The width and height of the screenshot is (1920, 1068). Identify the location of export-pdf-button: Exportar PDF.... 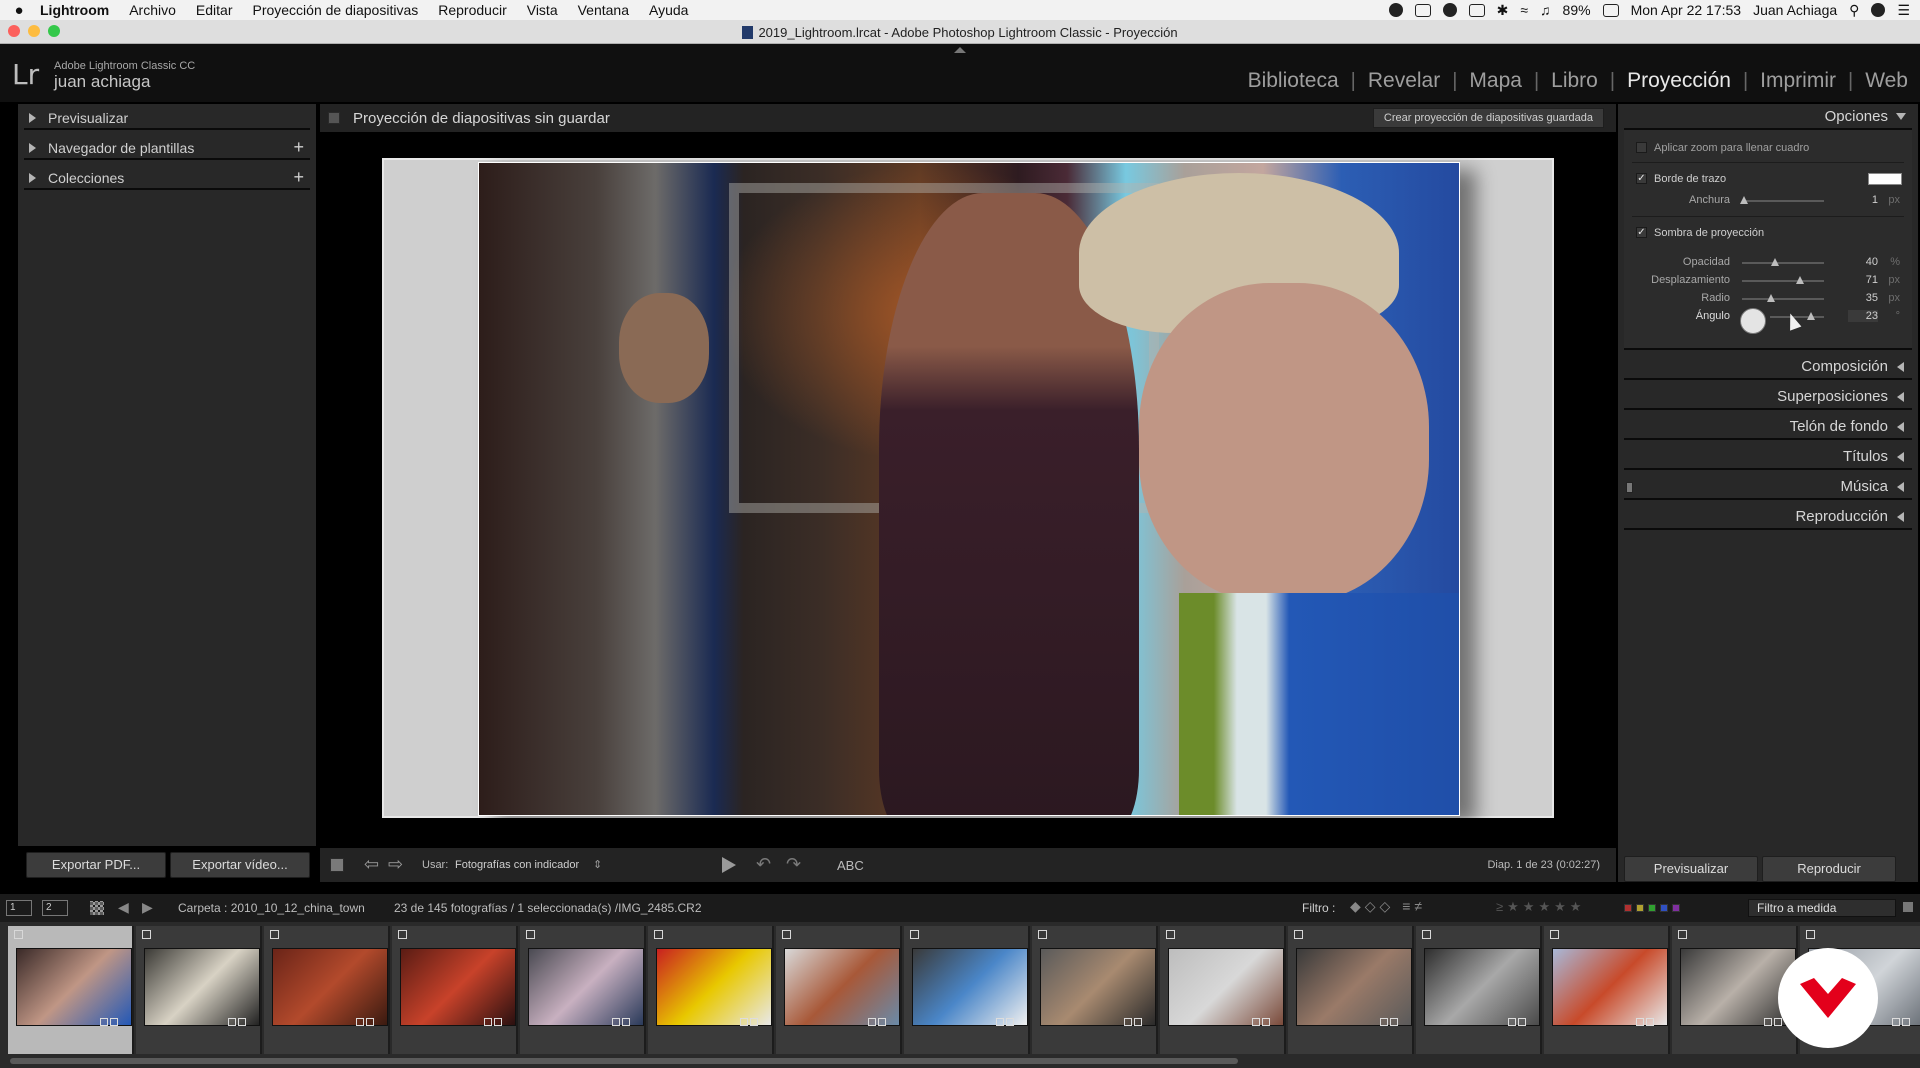
(96, 865).